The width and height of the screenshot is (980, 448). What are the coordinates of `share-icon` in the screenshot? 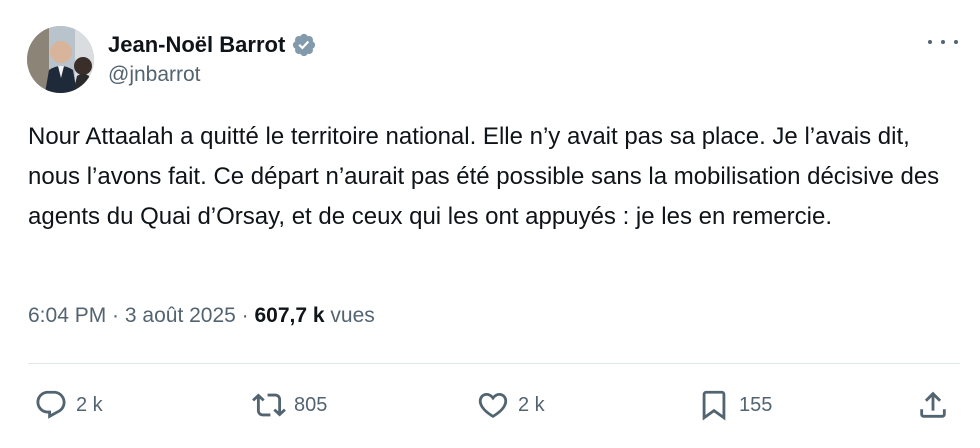 It's located at (933, 404).